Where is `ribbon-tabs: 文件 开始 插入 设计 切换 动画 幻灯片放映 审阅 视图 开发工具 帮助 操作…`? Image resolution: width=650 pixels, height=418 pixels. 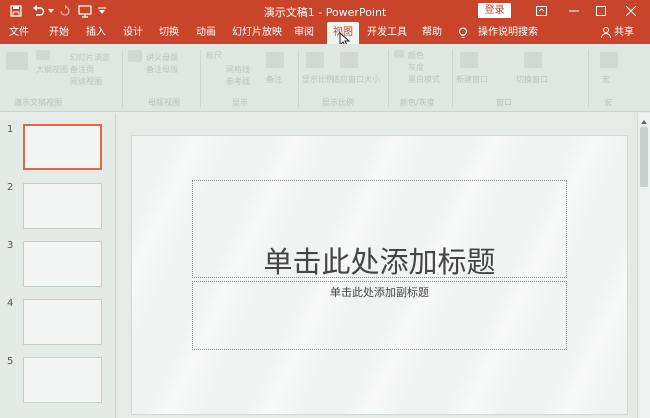 ribbon-tabs: 文件 开始 插入 设计 切换 动画 幻灯片放映 审阅 视图 开发工具 帮助 操作… is located at coordinates (325, 33).